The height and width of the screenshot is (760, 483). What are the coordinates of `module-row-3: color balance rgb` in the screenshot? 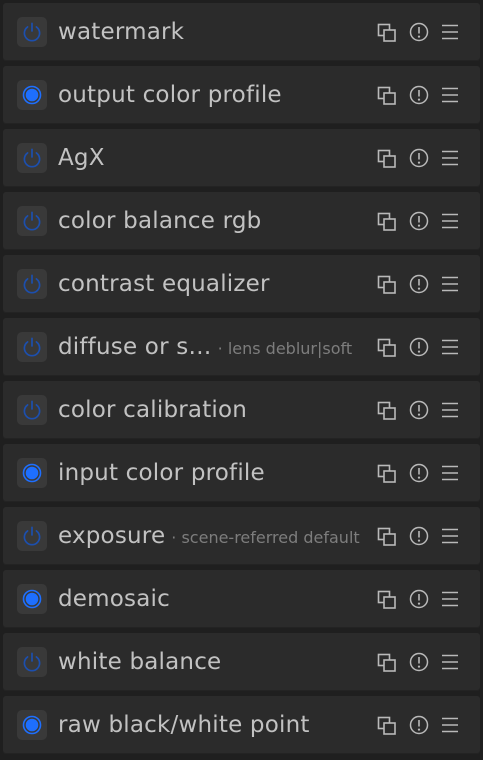 It's located at (241, 221).